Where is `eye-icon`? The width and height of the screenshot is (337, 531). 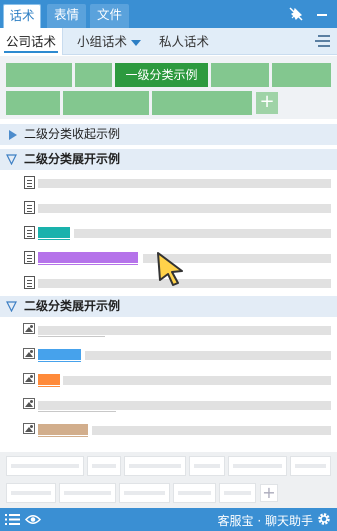 eye-icon is located at coordinates (33, 519).